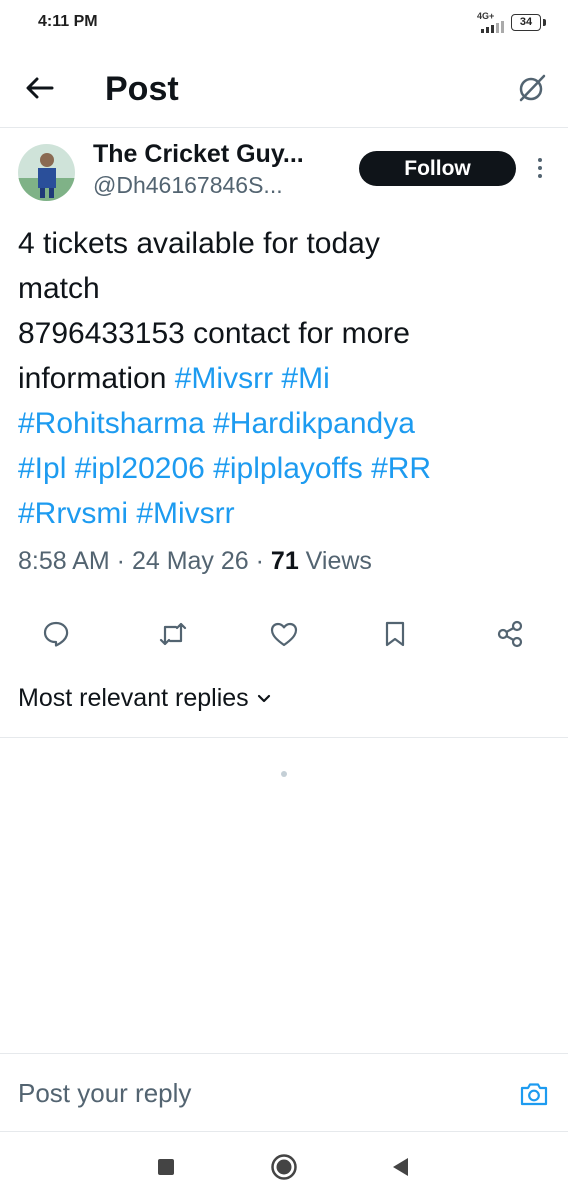 The width and height of the screenshot is (568, 1199). What do you see at coordinates (42, 468) in the screenshot?
I see `hashtag-link: #Ipl` at bounding box center [42, 468].